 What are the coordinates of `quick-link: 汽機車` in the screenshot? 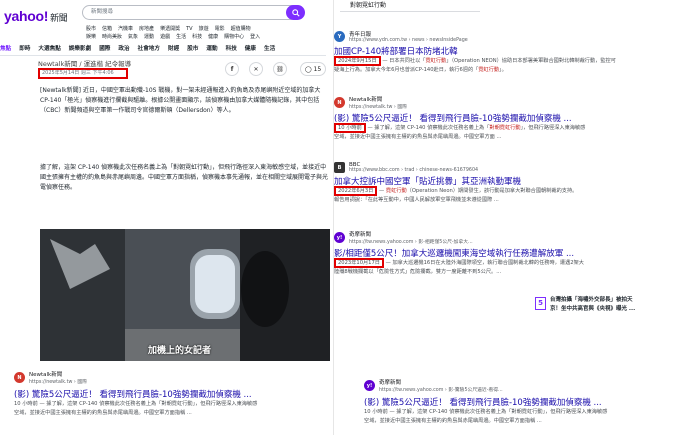 It's located at (125, 29).